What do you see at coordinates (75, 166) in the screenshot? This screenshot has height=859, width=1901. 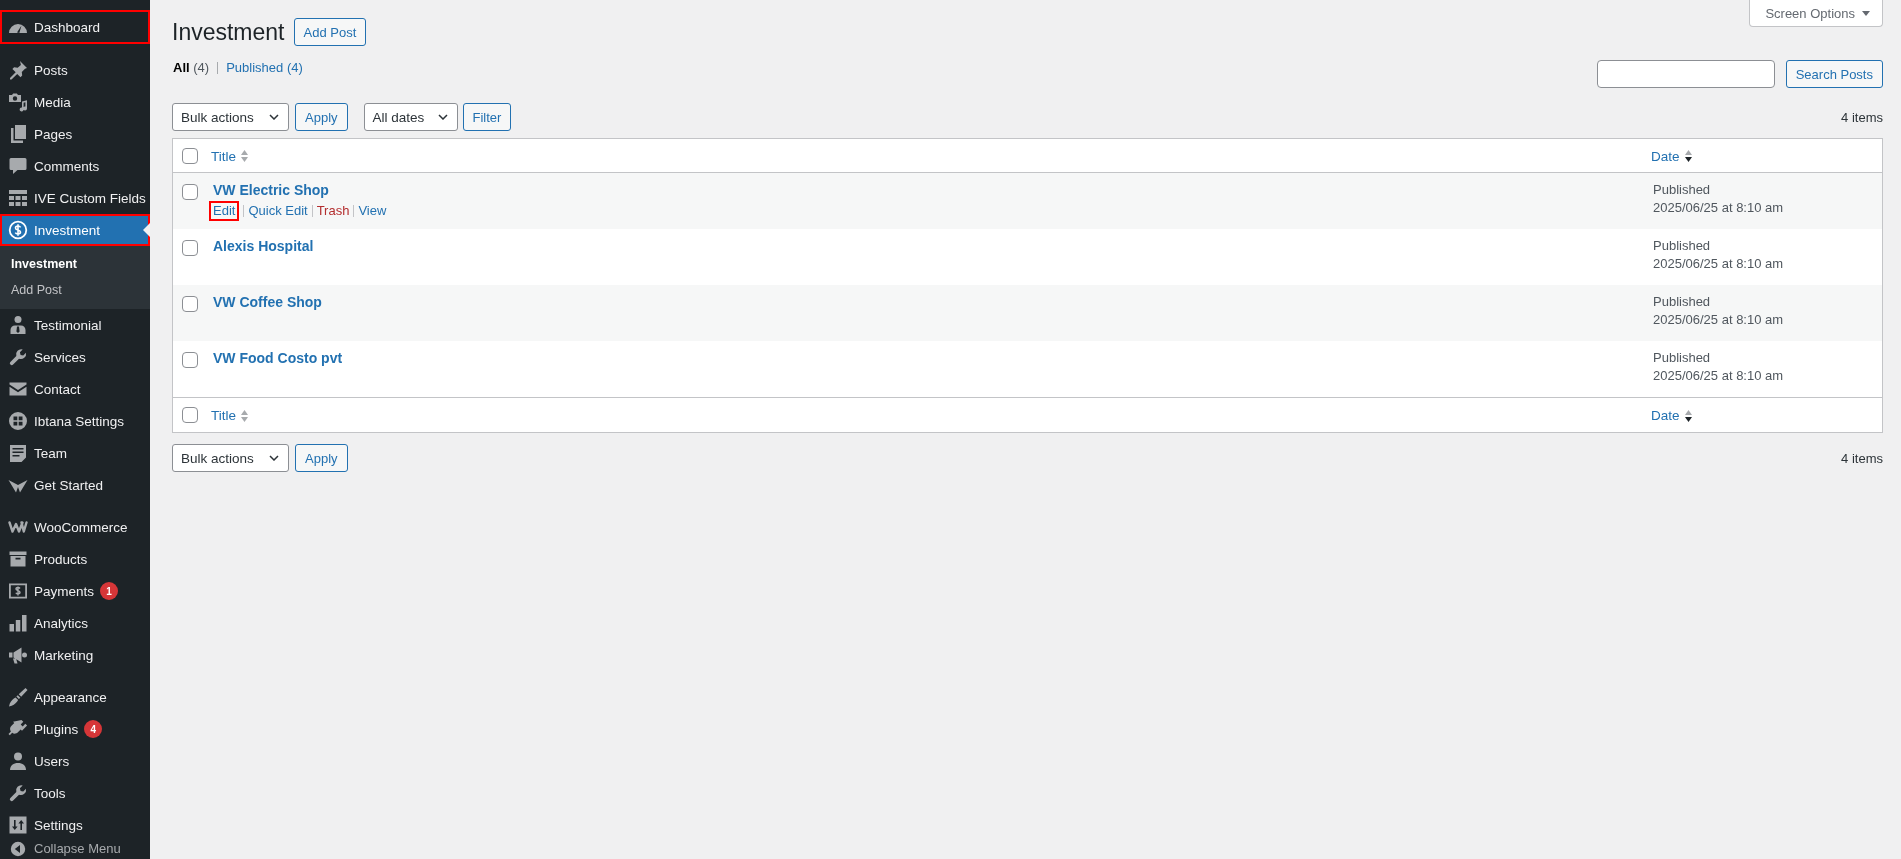 I see `sidebar-menu-item: Comments` at bounding box center [75, 166].